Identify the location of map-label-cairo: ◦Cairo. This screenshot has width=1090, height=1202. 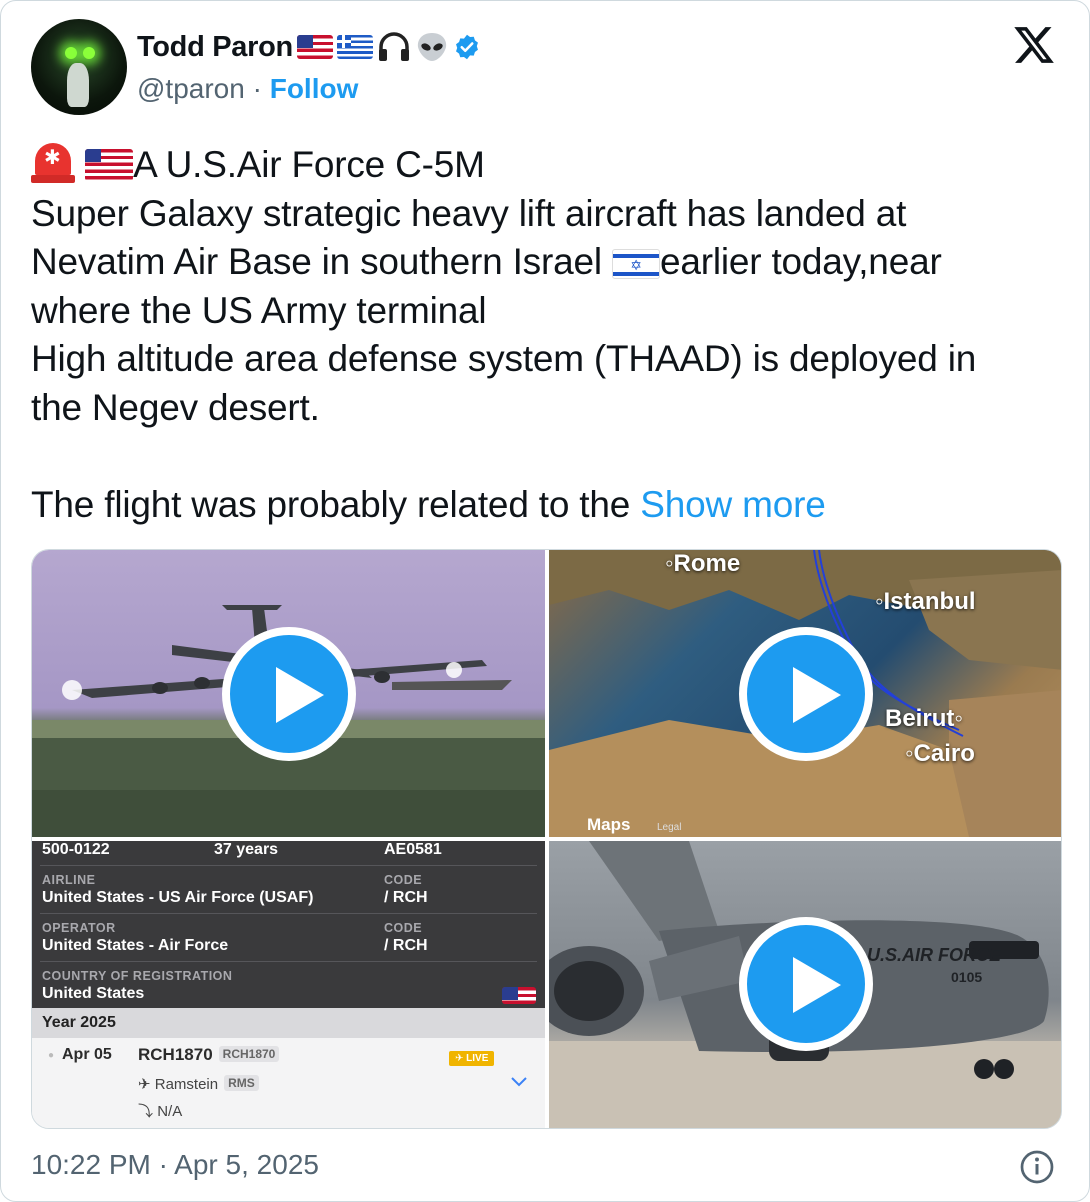
(940, 753).